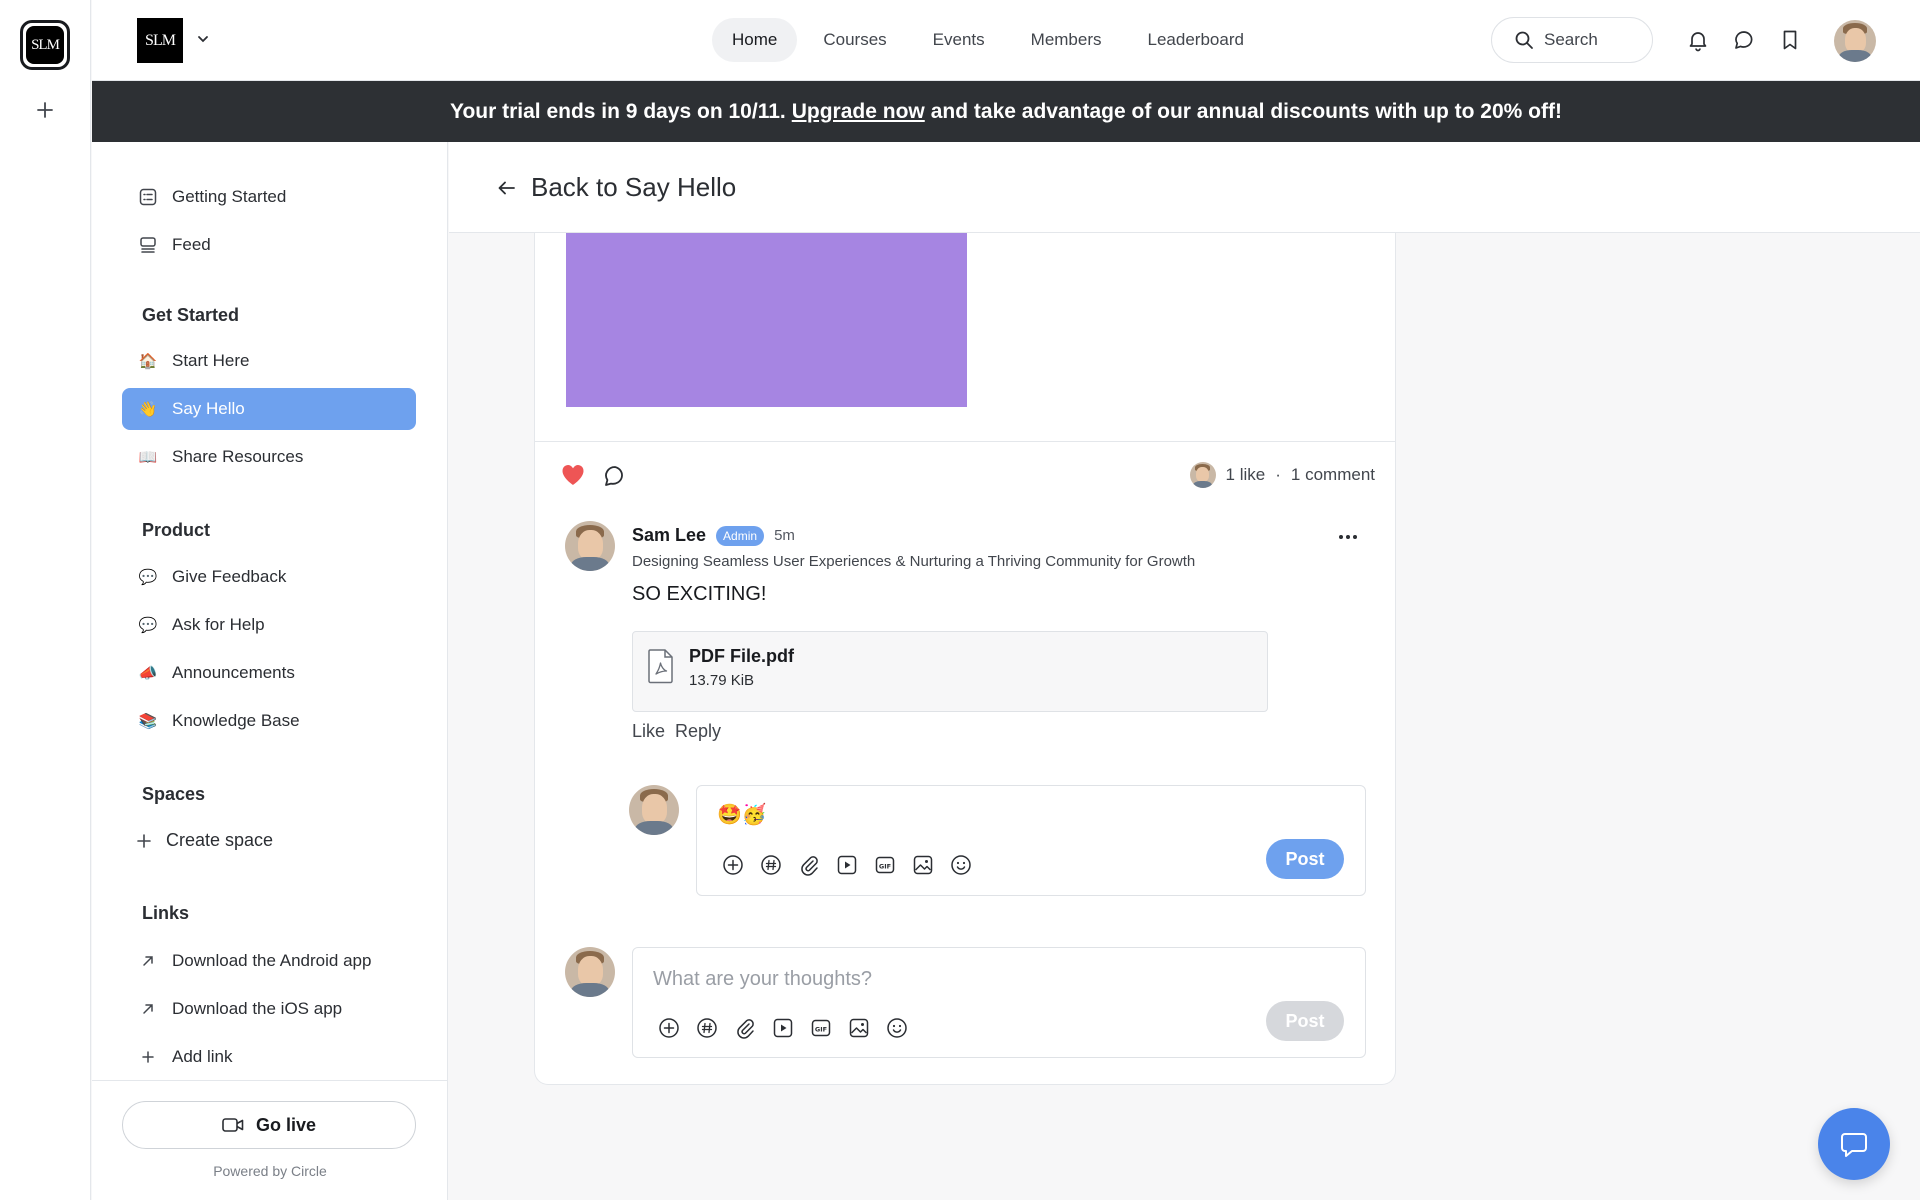 This screenshot has width=1920, height=1200. What do you see at coordinates (238, 456) in the screenshot?
I see `sidebar-item-label: Share Resources` at bounding box center [238, 456].